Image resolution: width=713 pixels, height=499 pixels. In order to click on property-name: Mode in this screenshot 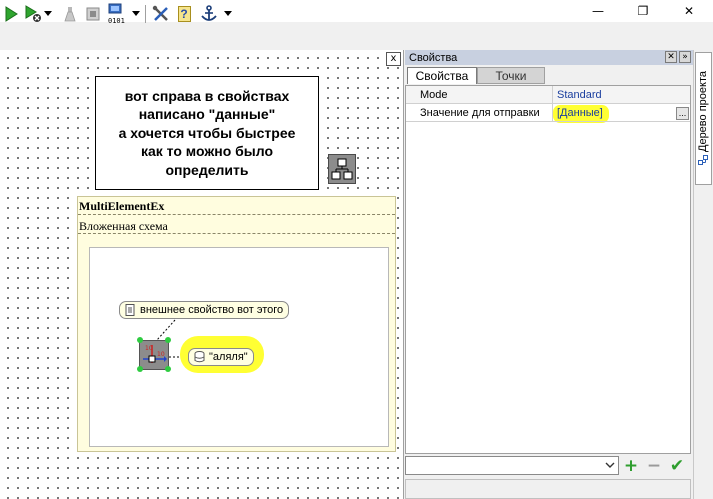, I will do `click(479, 94)`.